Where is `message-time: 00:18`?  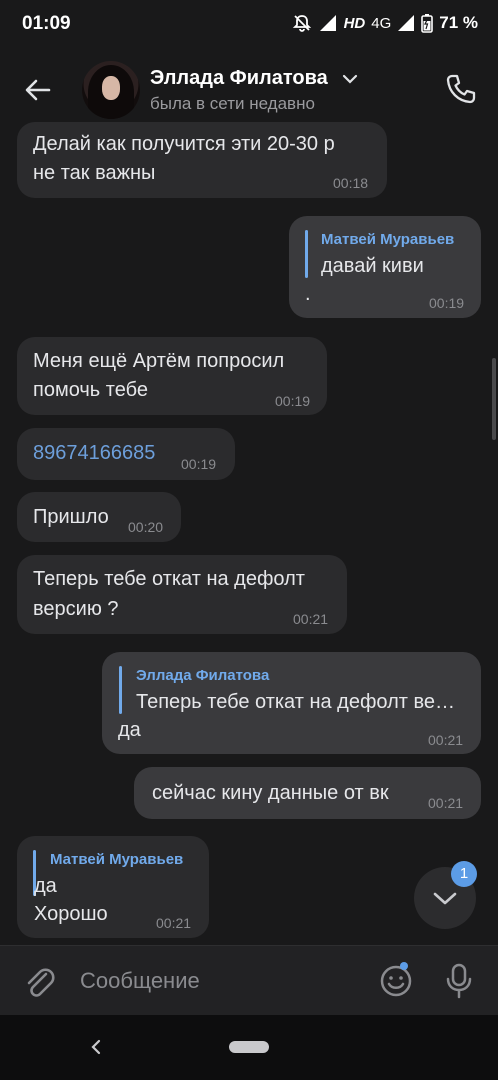 message-time: 00:18 is located at coordinates (351, 183).